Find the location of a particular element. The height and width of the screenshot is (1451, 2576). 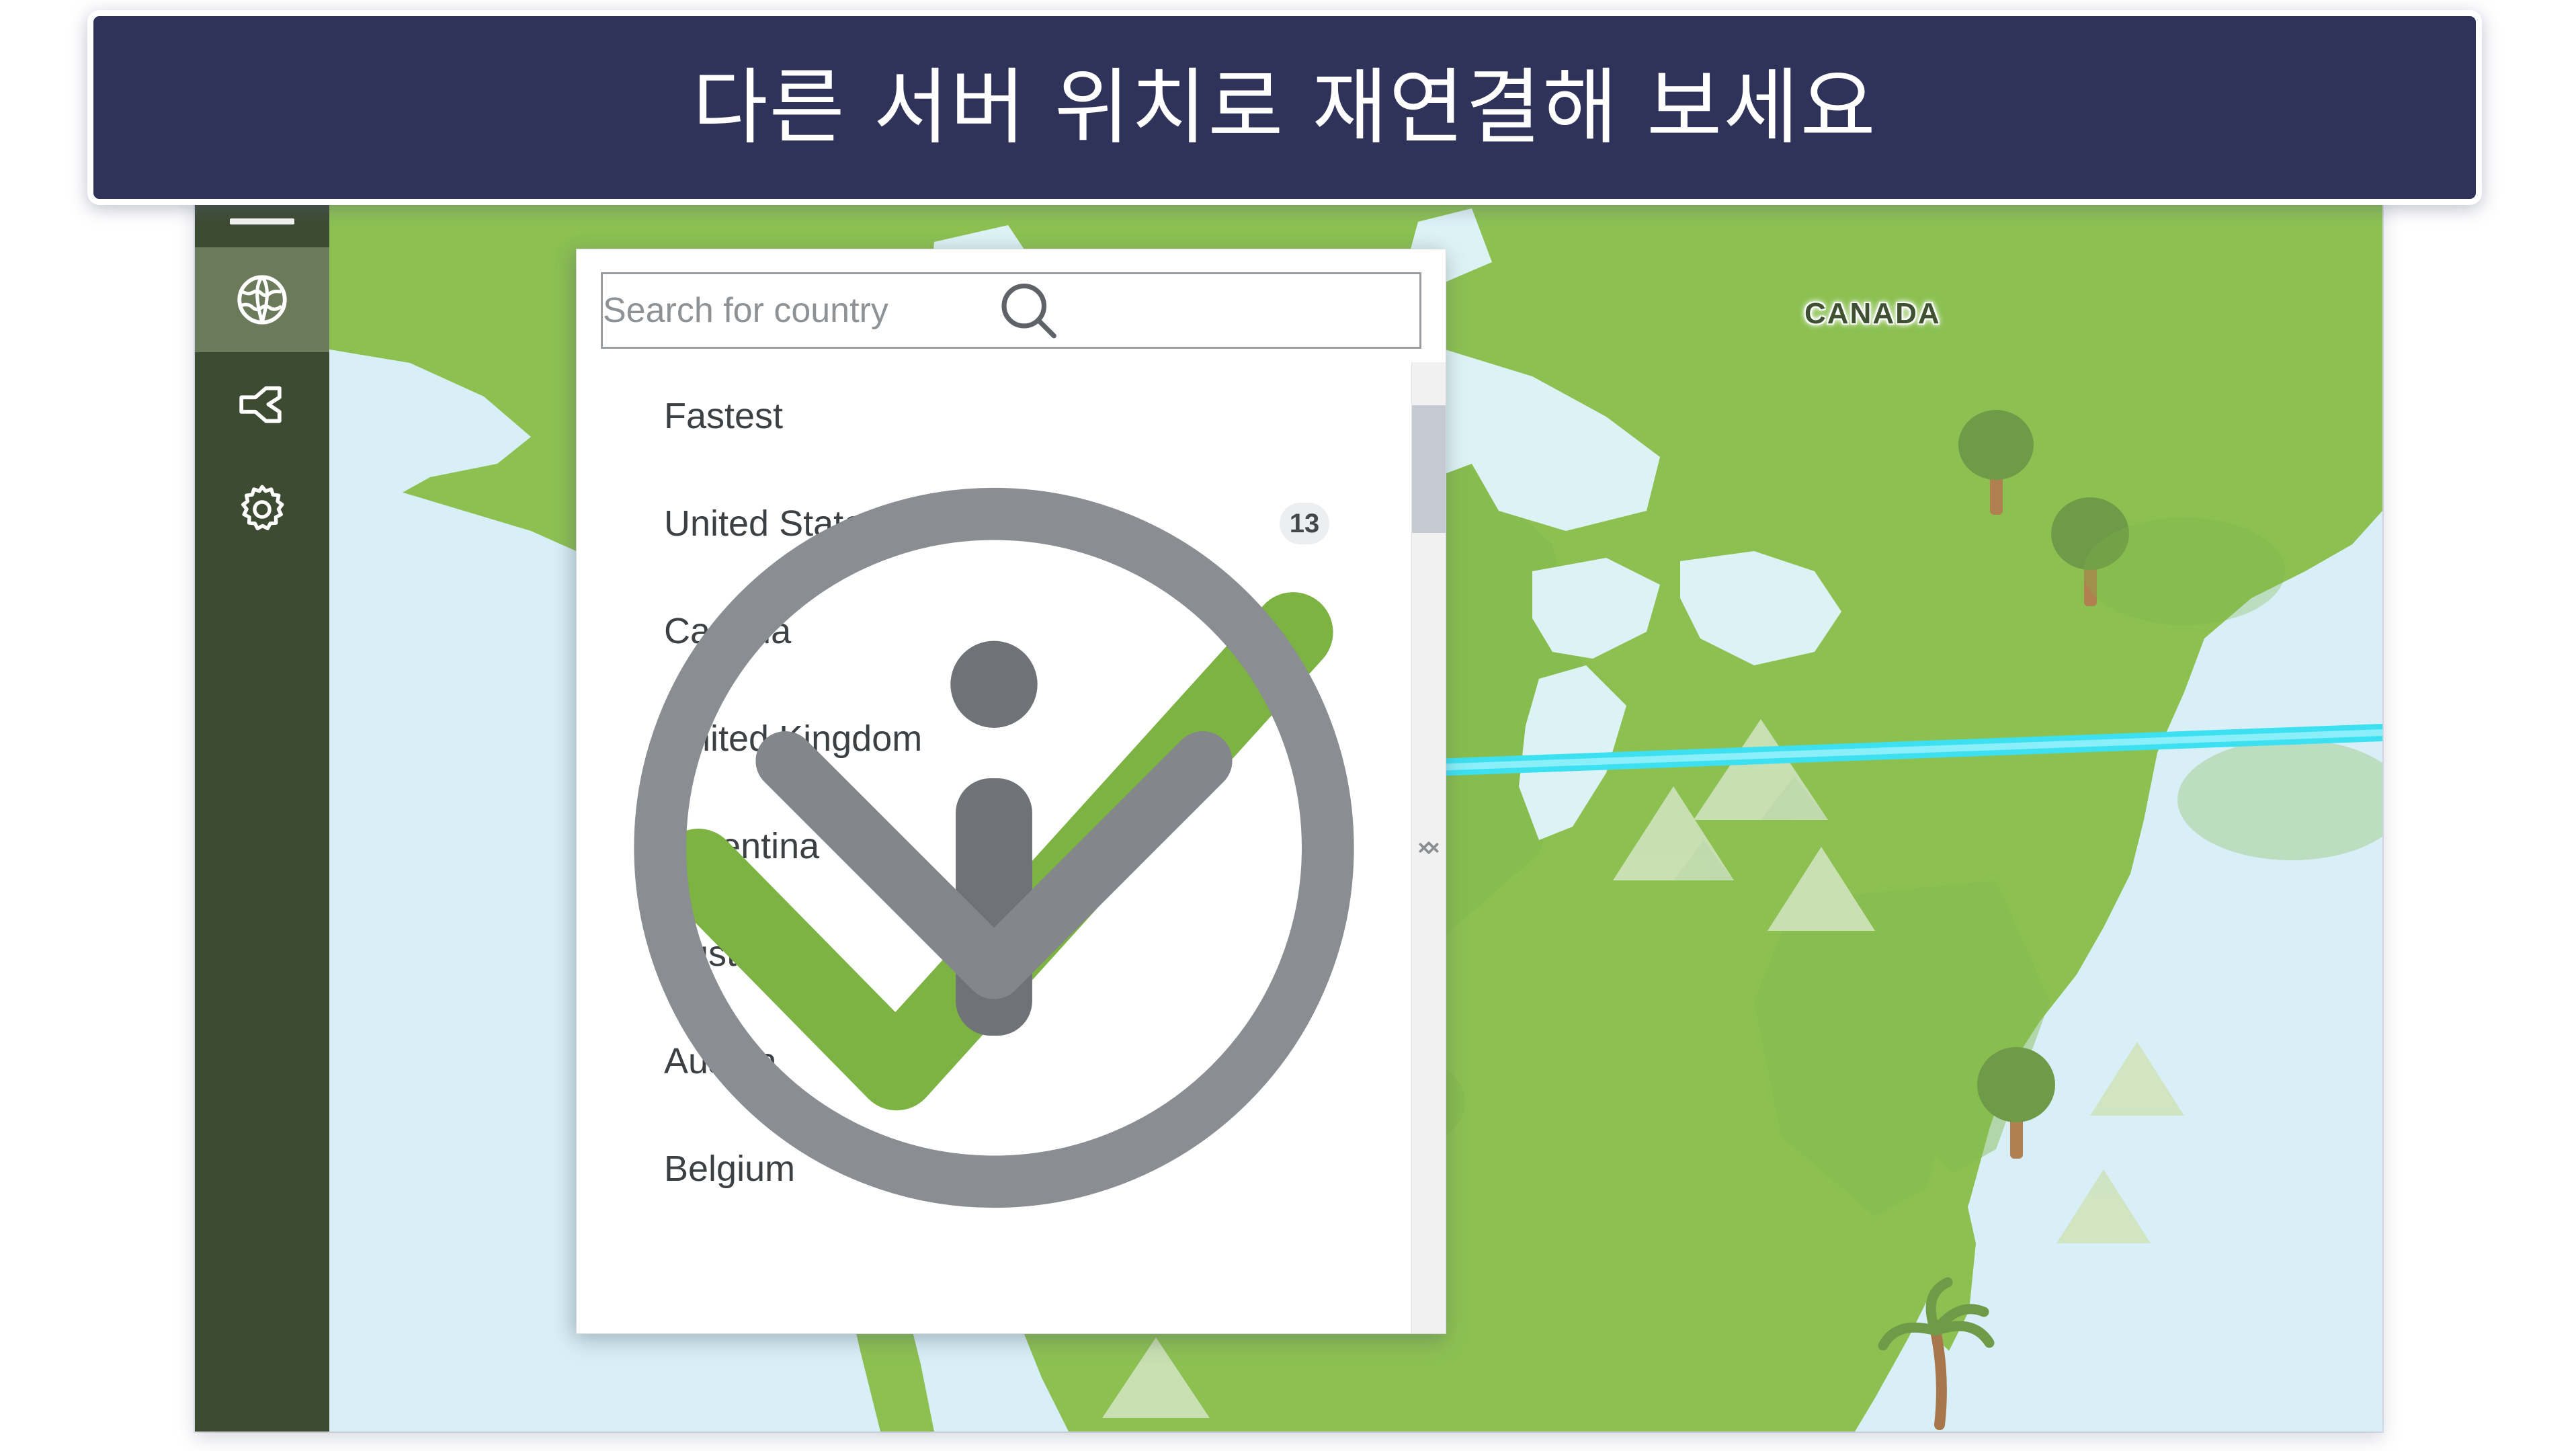

chevron-down-icon is located at coordinates (1429, 848).